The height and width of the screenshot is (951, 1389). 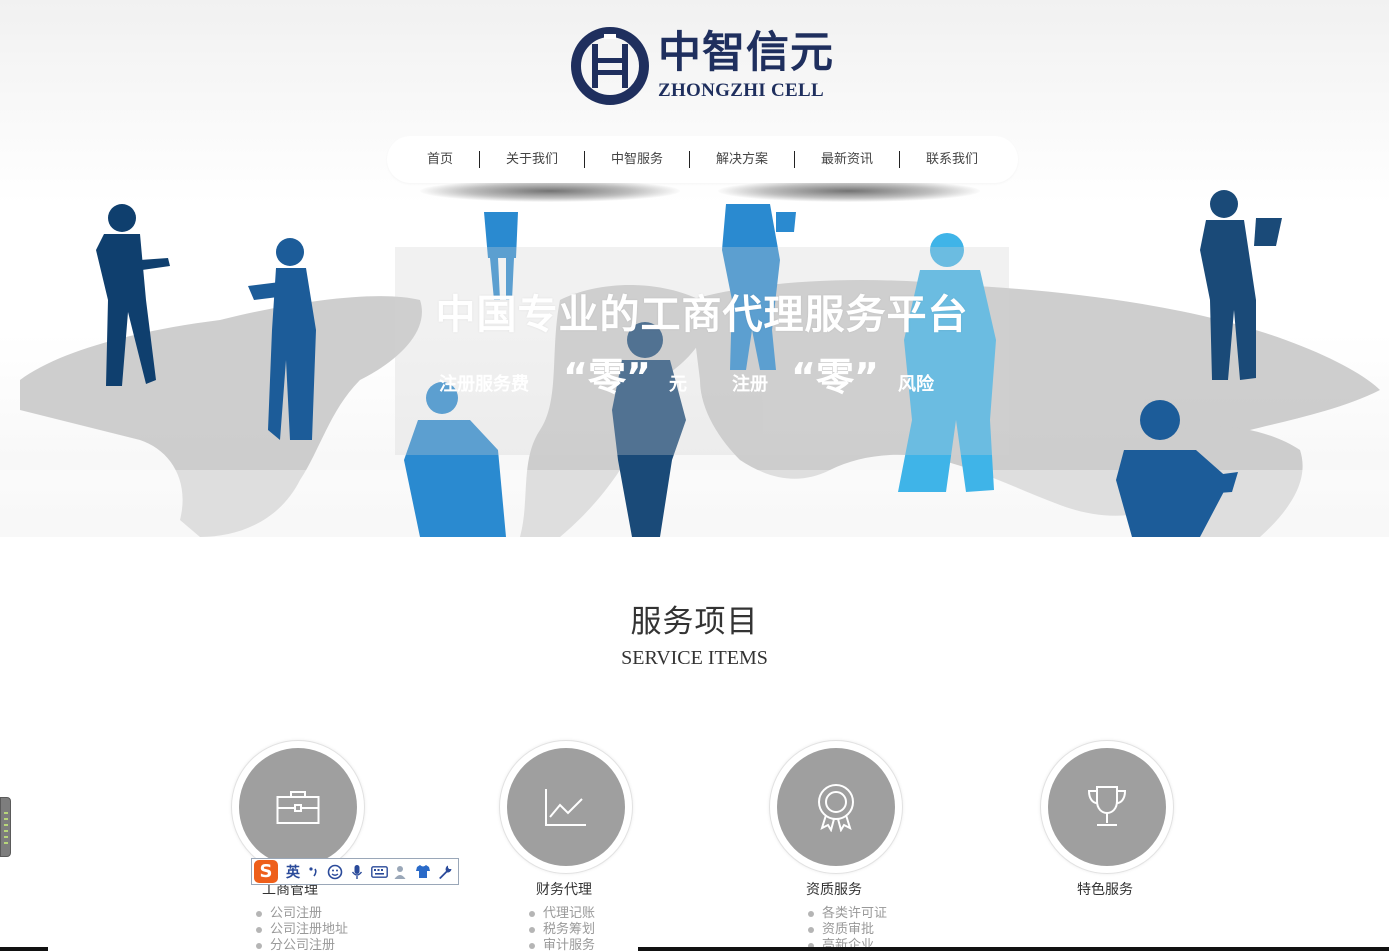 What do you see at coordinates (313, 872) in the screenshot?
I see `punctuation-icon` at bounding box center [313, 872].